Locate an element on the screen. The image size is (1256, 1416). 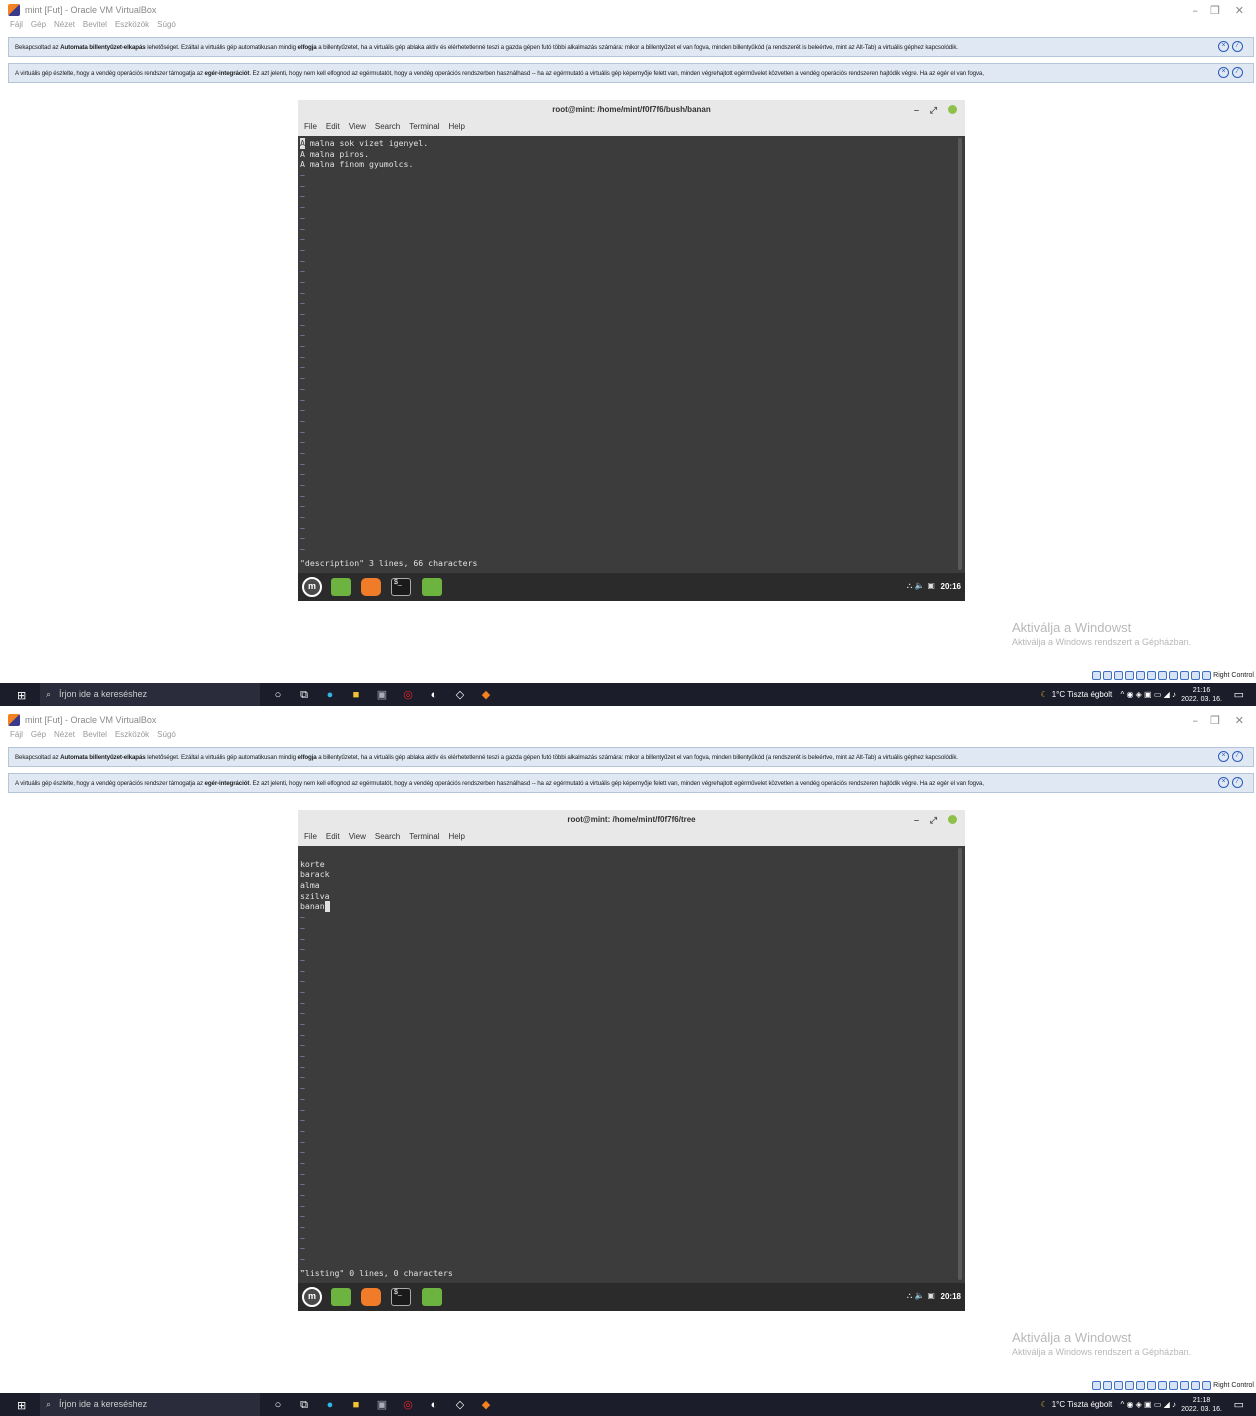
firefox-icon is located at coordinates (371, 587).